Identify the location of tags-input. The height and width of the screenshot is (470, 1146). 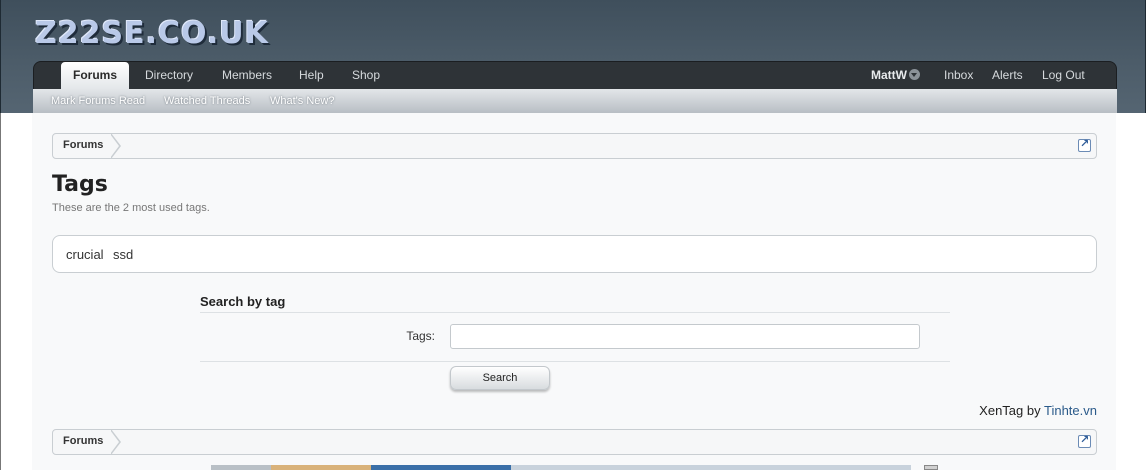
(685, 336).